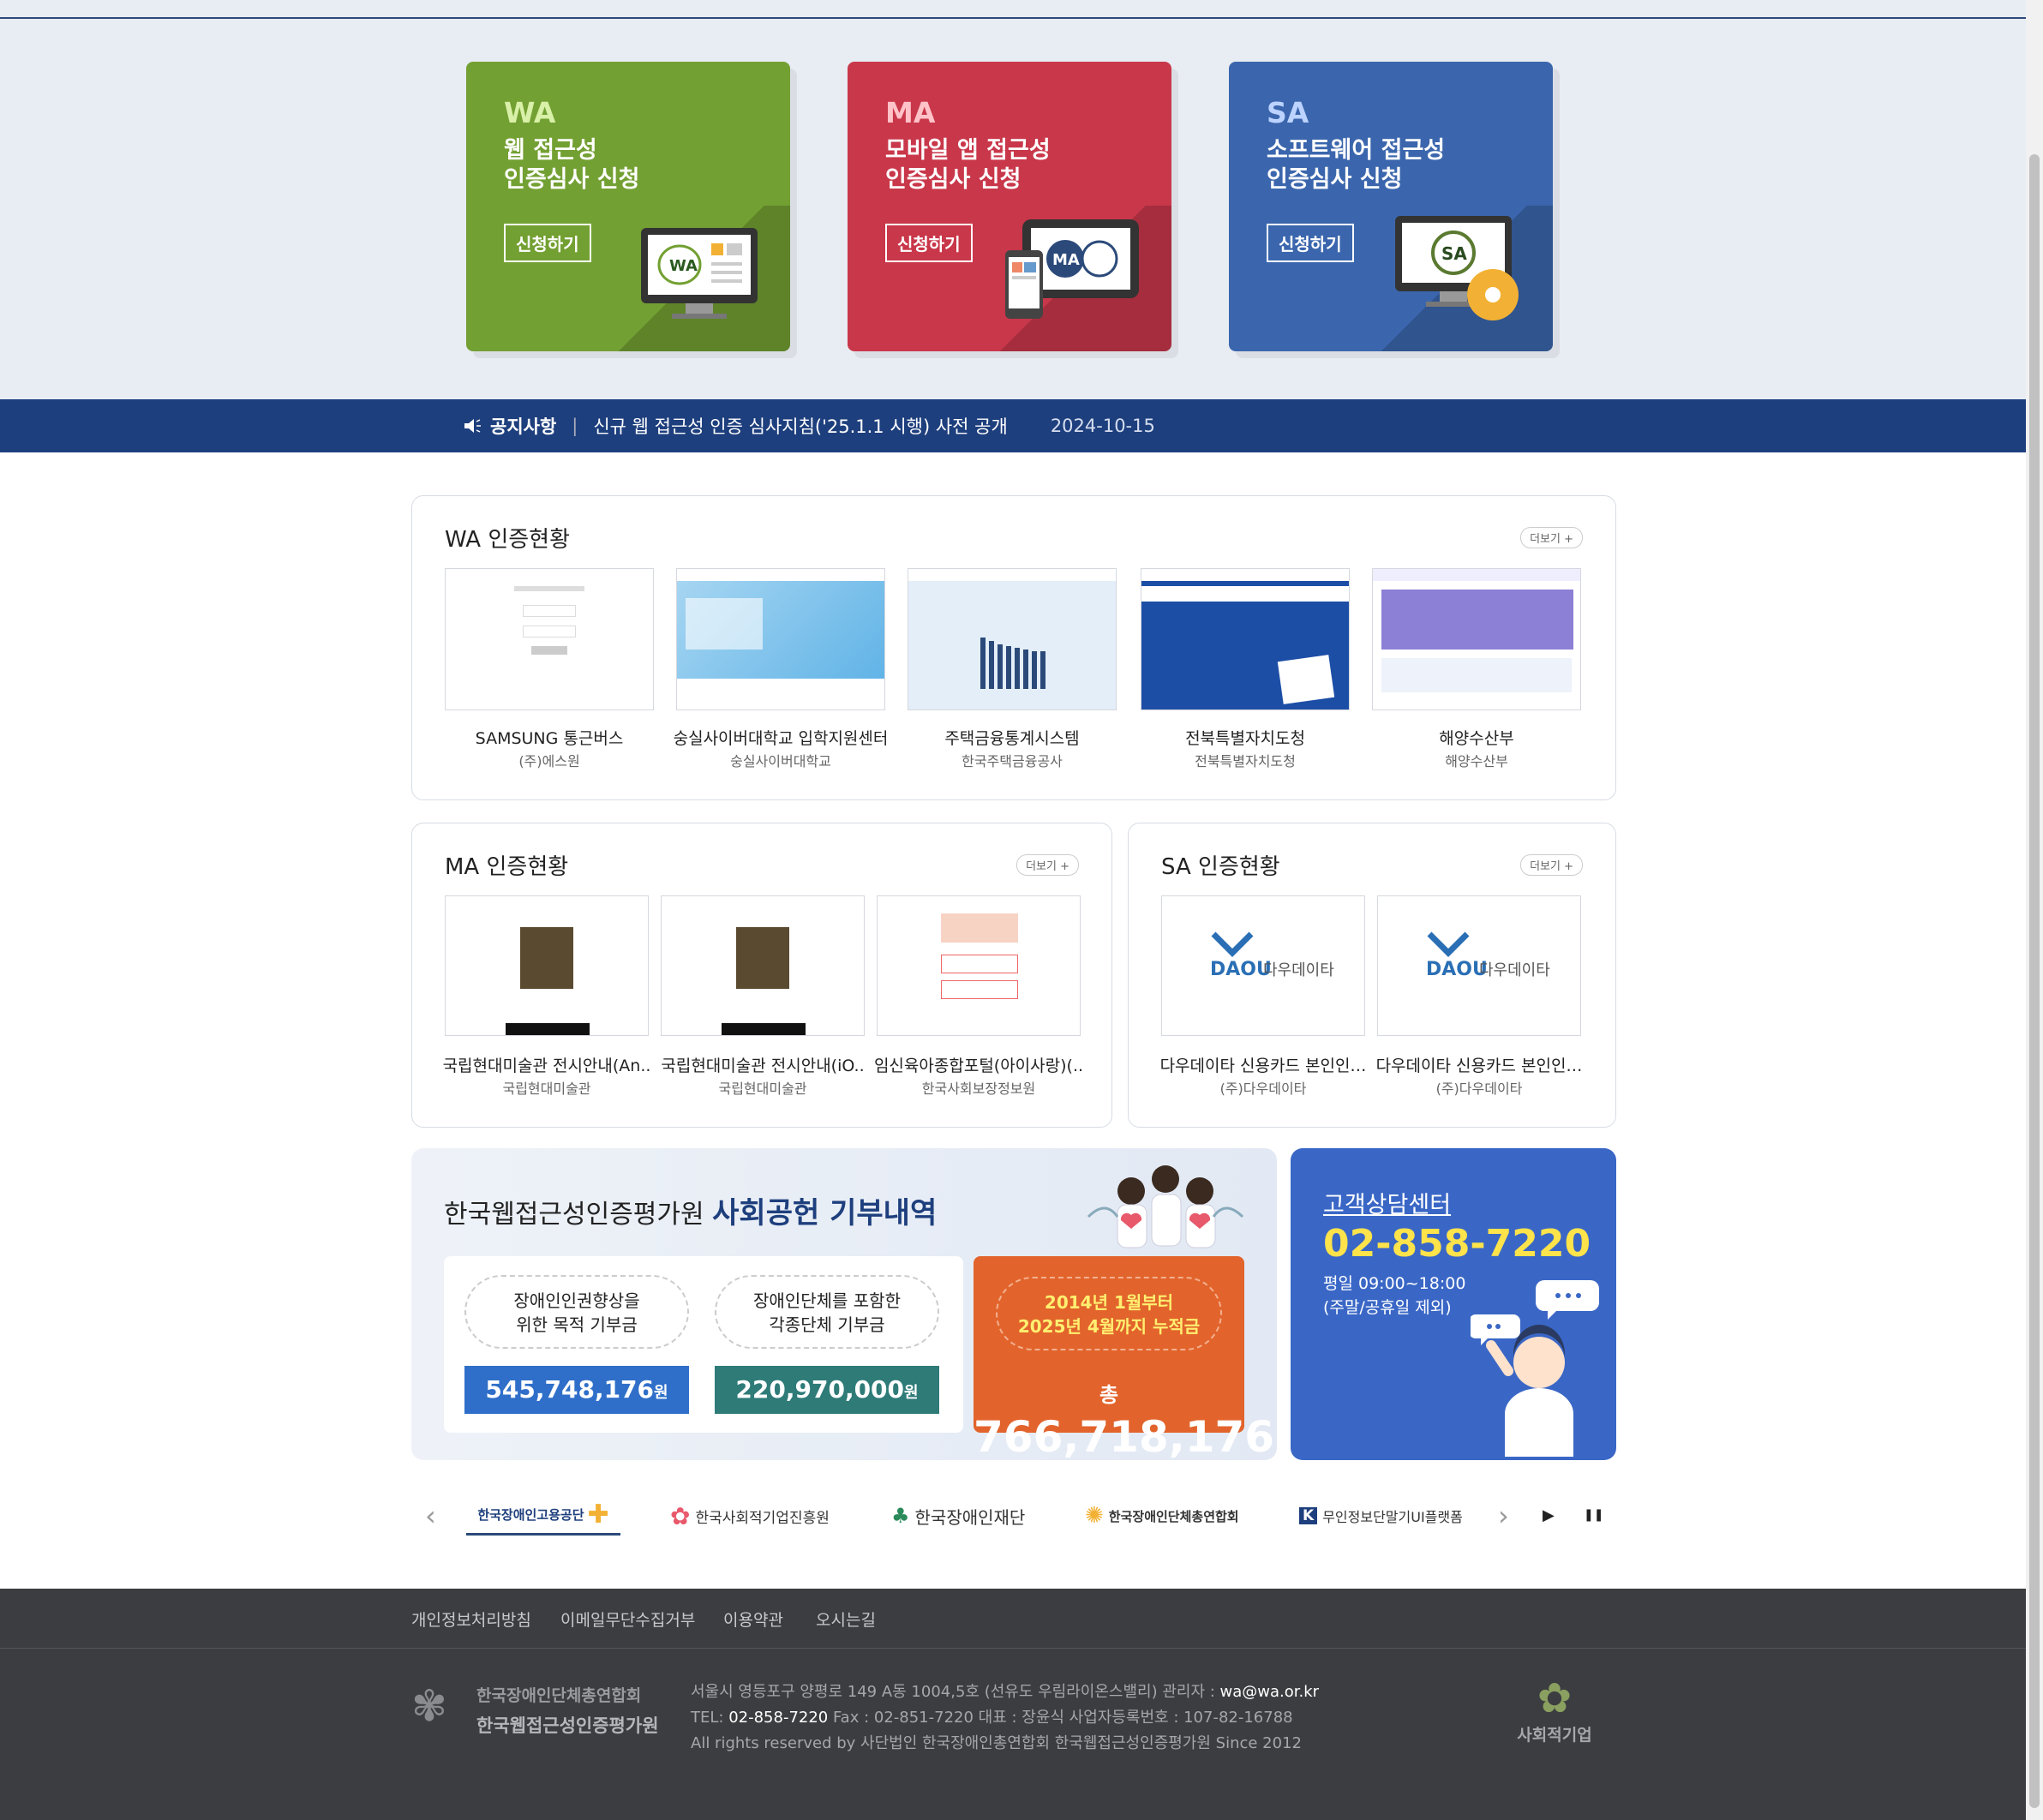 This screenshot has height=1820, width=2043. Describe the element at coordinates (1503, 1516) in the screenshot. I see `carousel-next-button: ›` at that location.